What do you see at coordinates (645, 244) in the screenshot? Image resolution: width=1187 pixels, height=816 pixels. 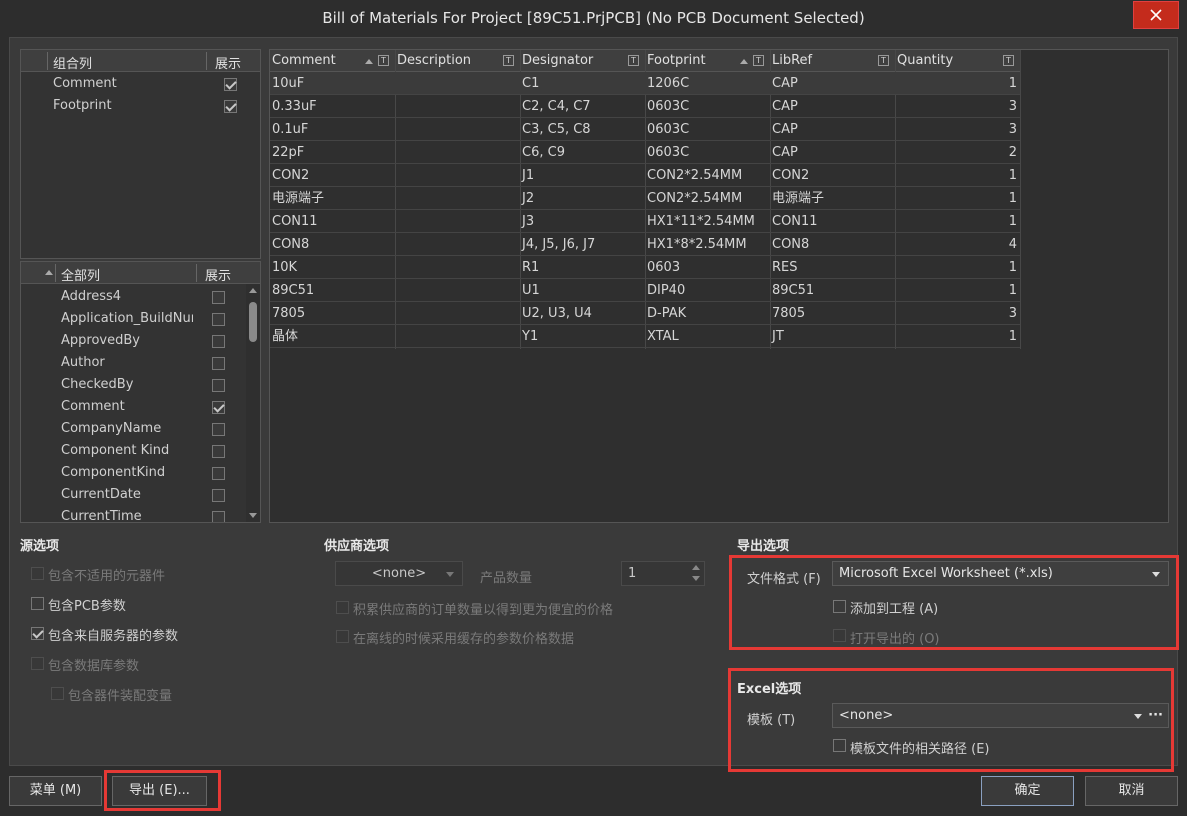 I see `table-row: CON8 J4, J5, J6, J7 HX1*8*2.54MM CON8 4` at bounding box center [645, 244].